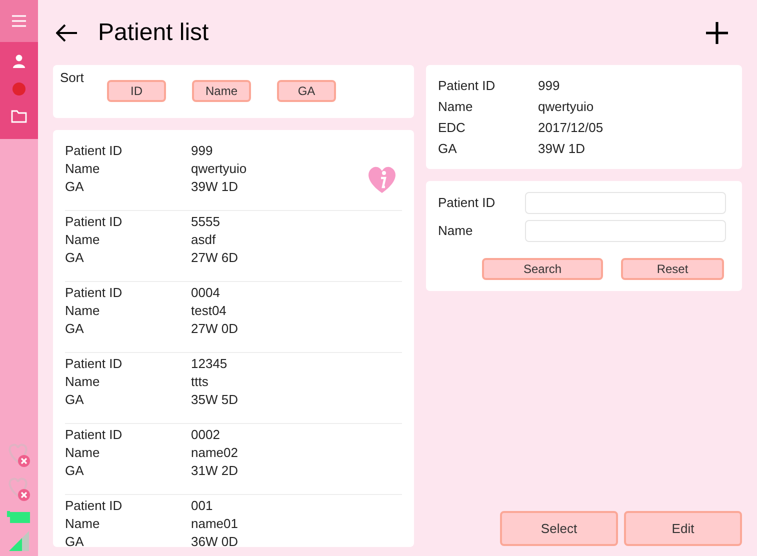 The height and width of the screenshot is (556, 757). I want to click on field-value: 27W 0D, so click(214, 329).